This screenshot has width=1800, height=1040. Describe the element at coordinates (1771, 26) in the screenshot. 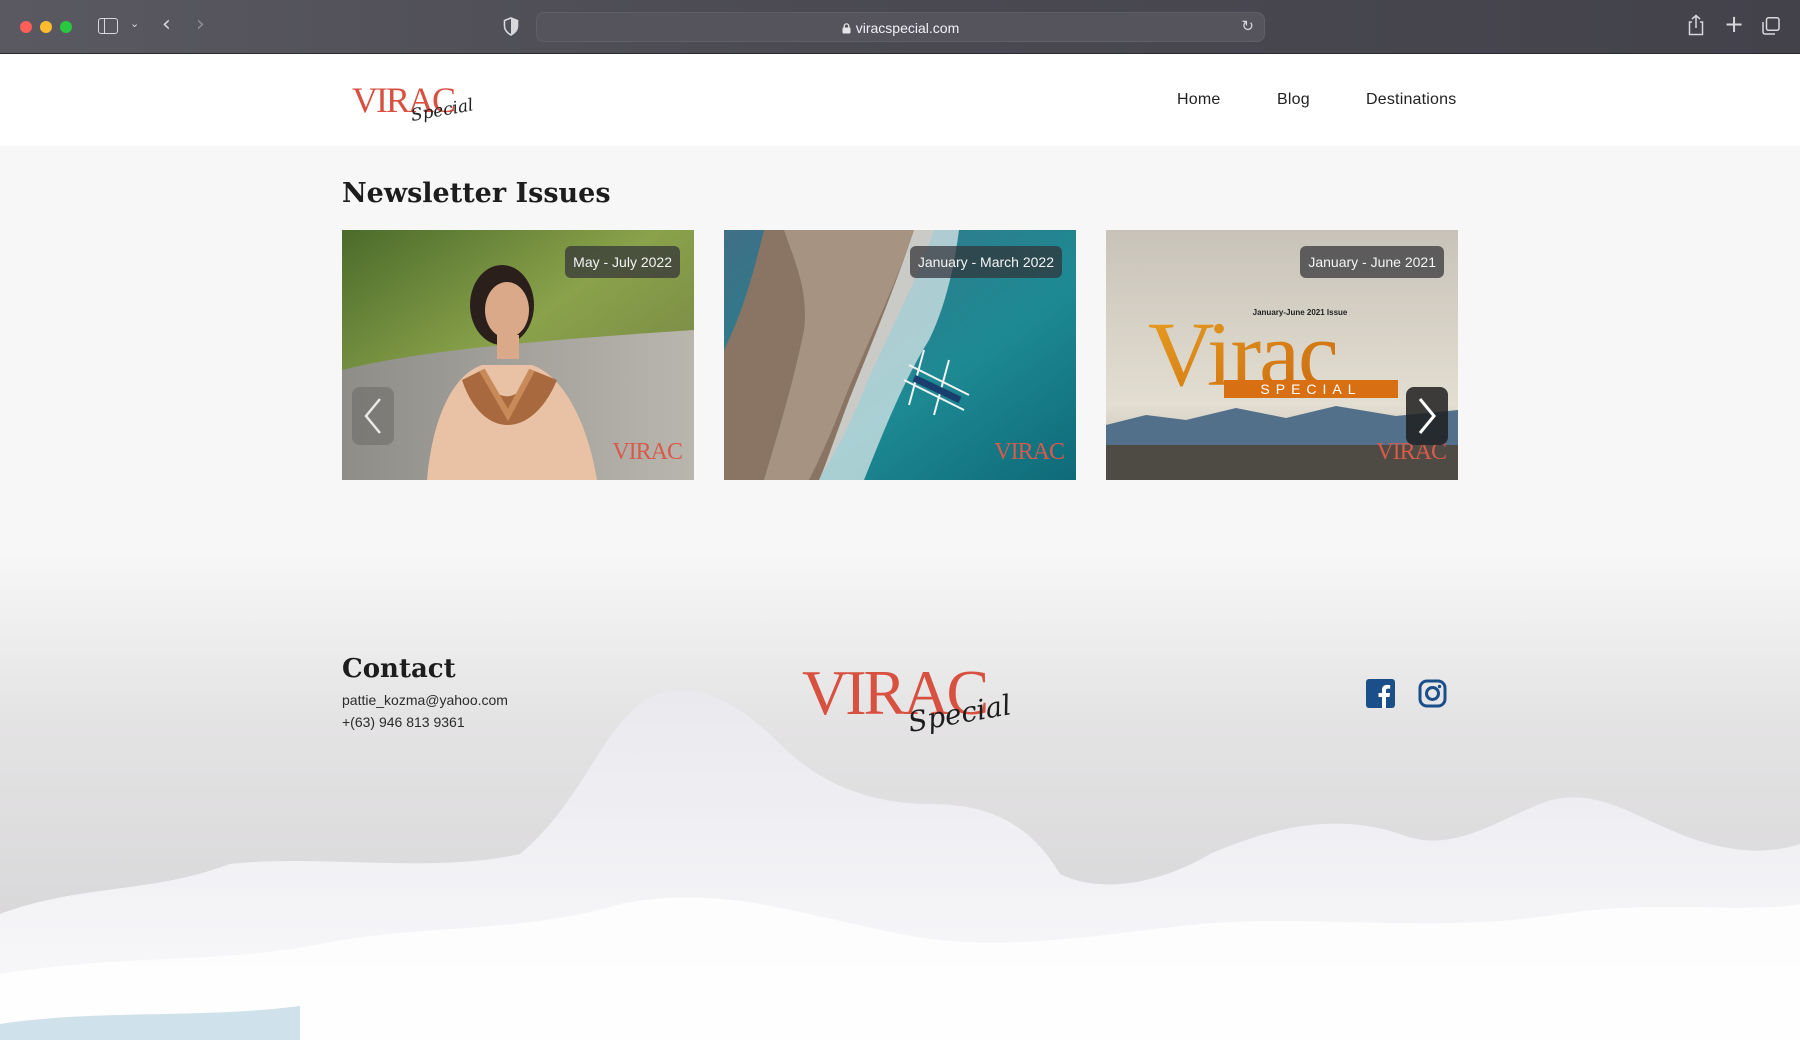

I see `tab-overview-icon` at that location.